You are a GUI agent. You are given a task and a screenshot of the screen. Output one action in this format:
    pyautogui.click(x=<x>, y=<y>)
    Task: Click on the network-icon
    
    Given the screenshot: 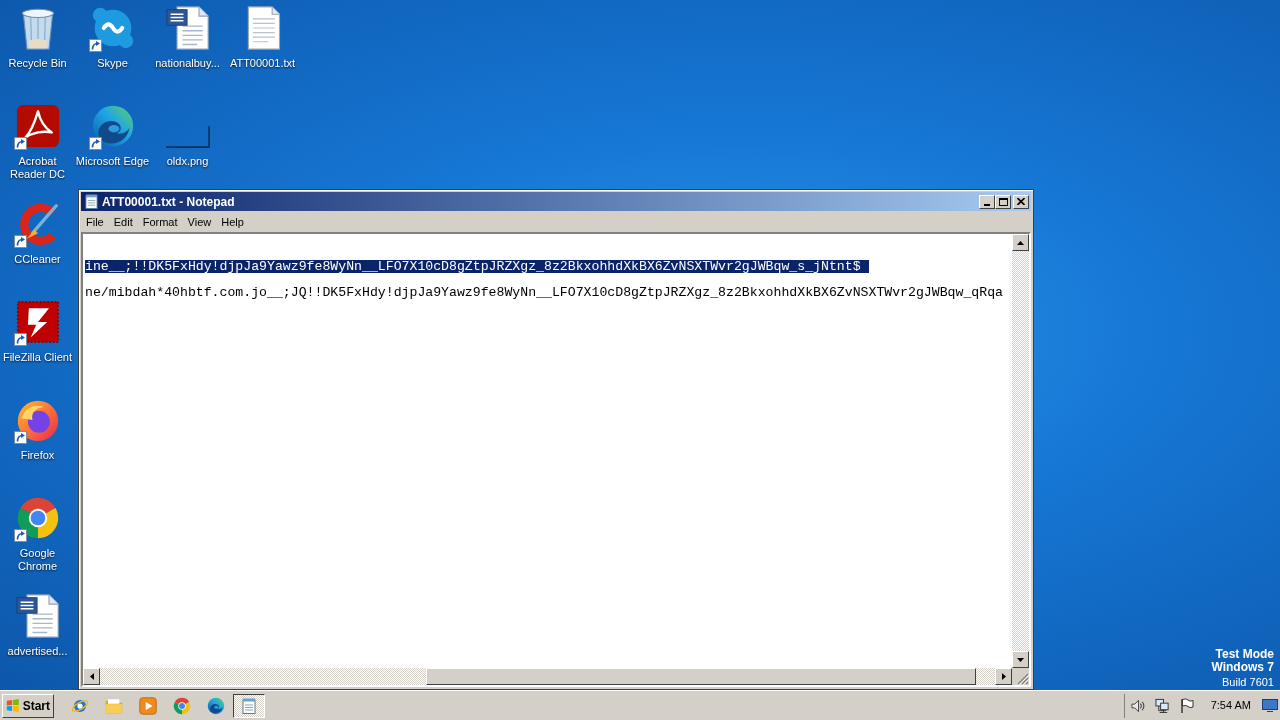 What is the action you would take?
    pyautogui.click(x=1162, y=705)
    